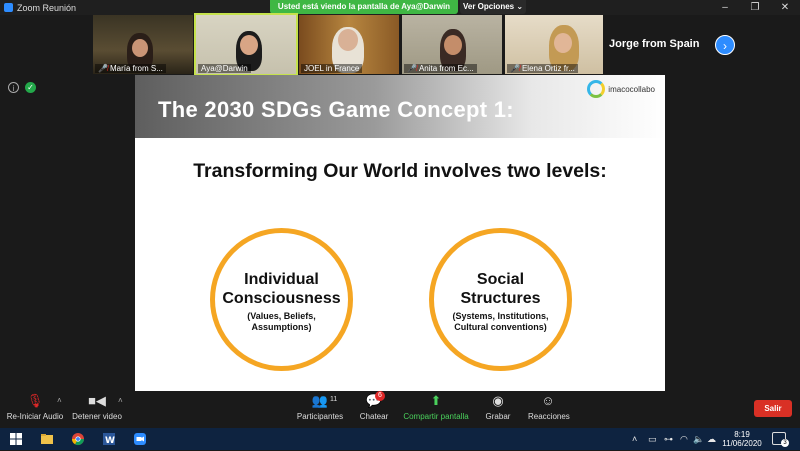 This screenshot has width=800, height=451. Describe the element at coordinates (281, 316) in the screenshot. I see `circle-detail-line1: (Values, Beliefs,` at that location.